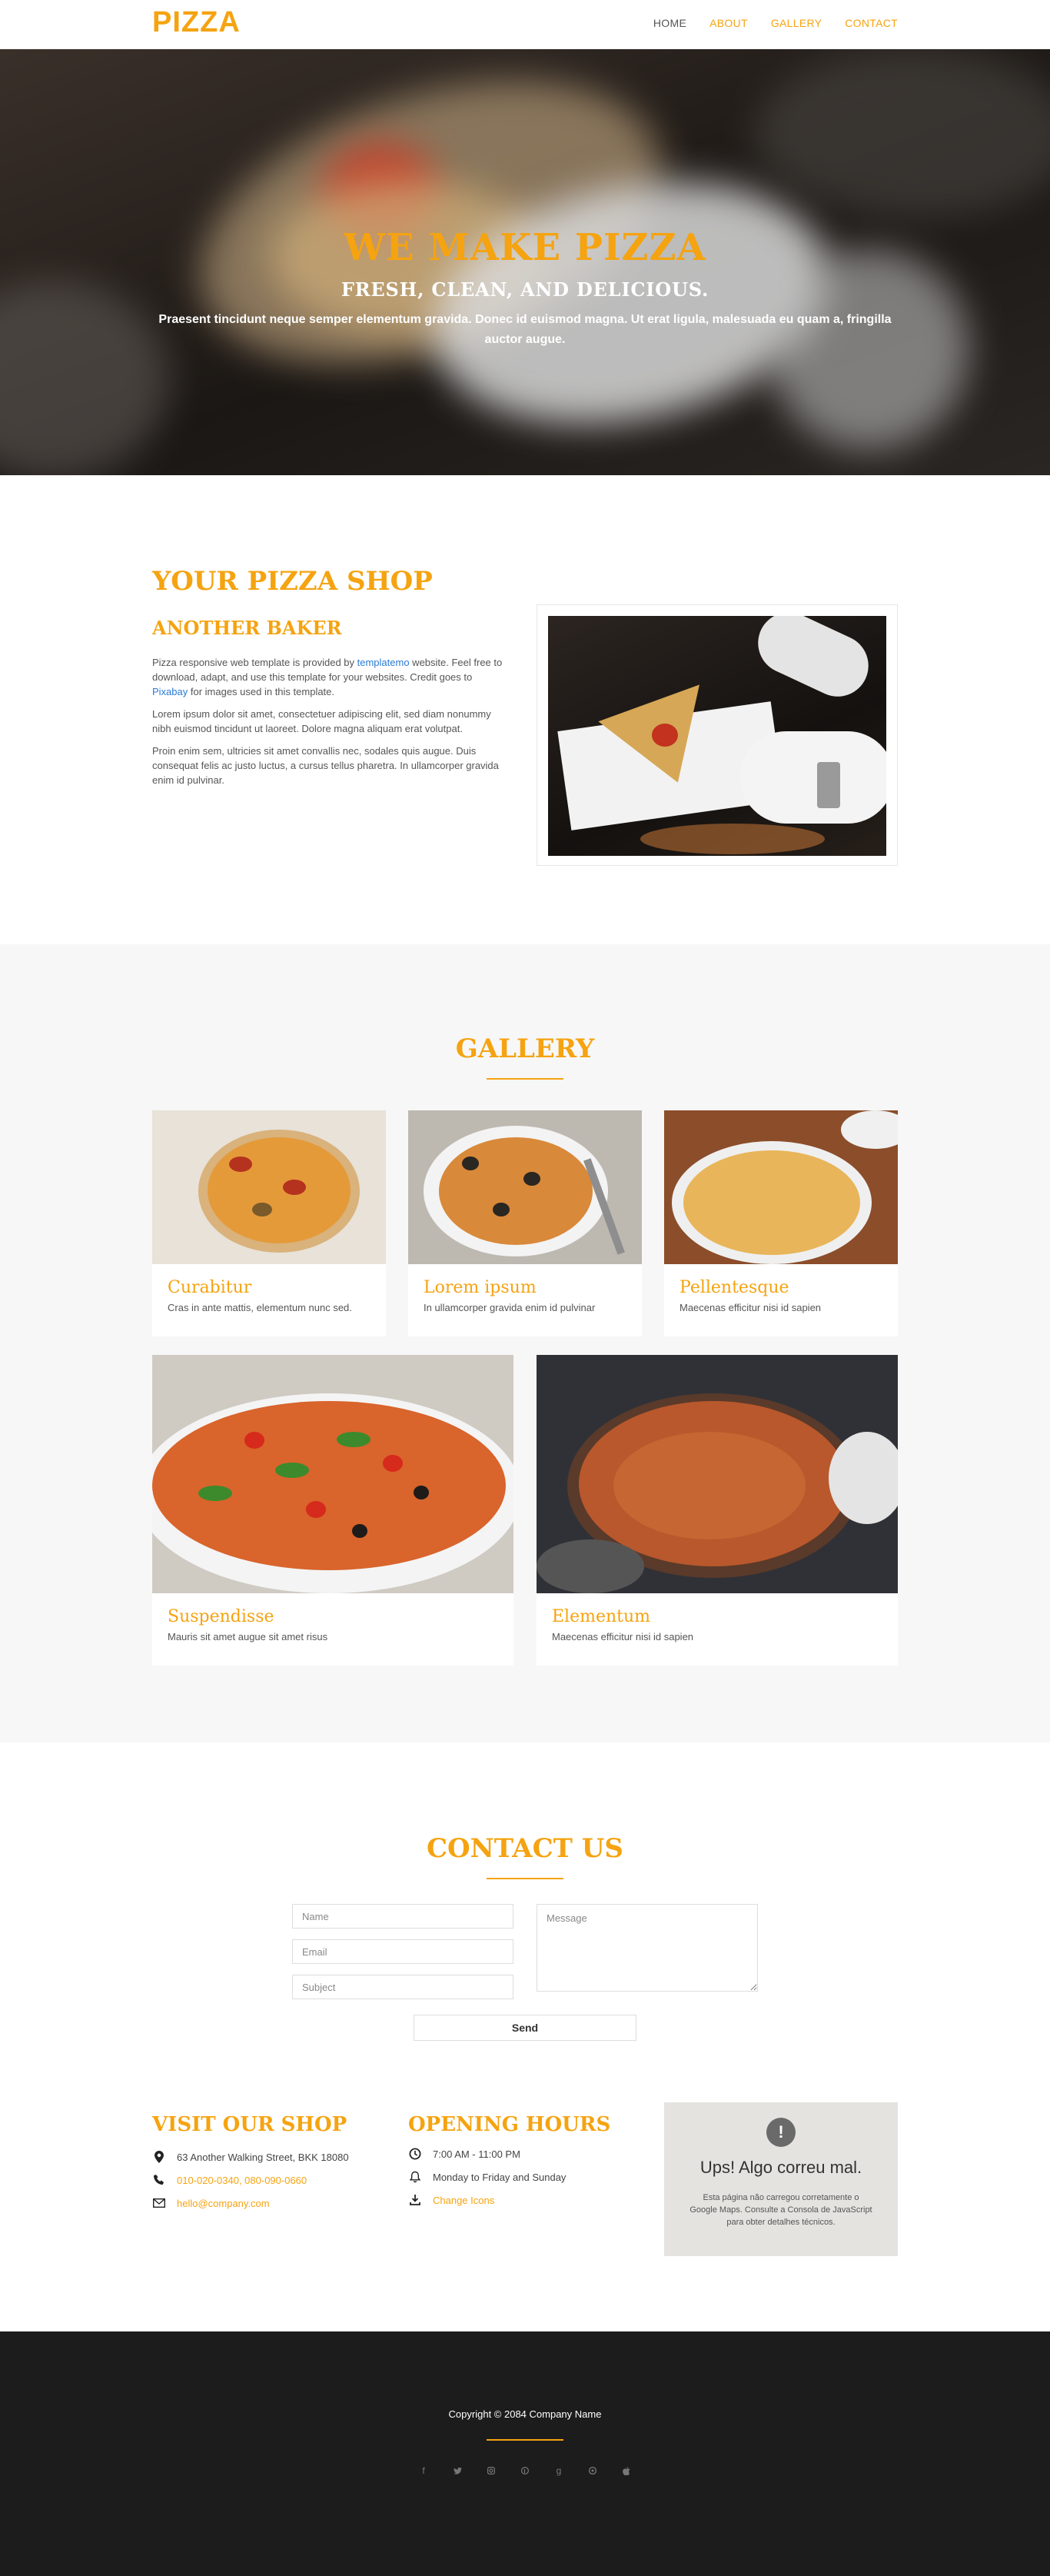  I want to click on hours-days-row: Monday to Friday and Sunday, so click(487, 2177).